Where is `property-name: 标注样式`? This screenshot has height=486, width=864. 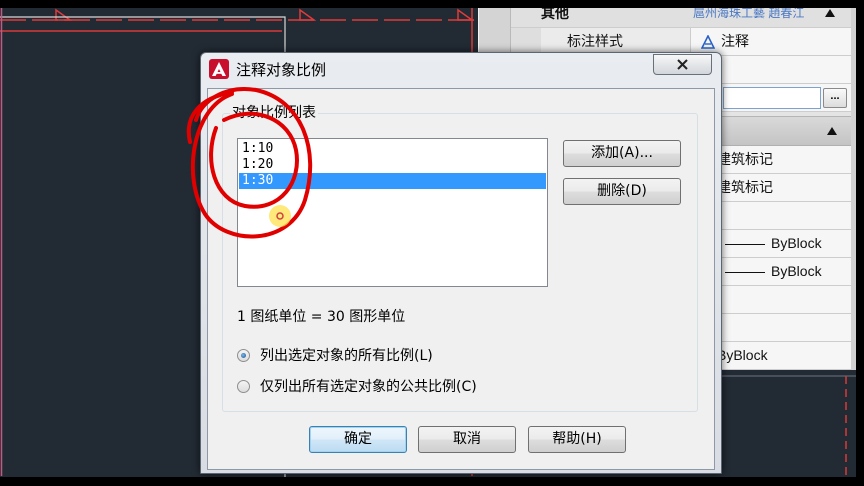 property-name: 标注样式 is located at coordinates (595, 41).